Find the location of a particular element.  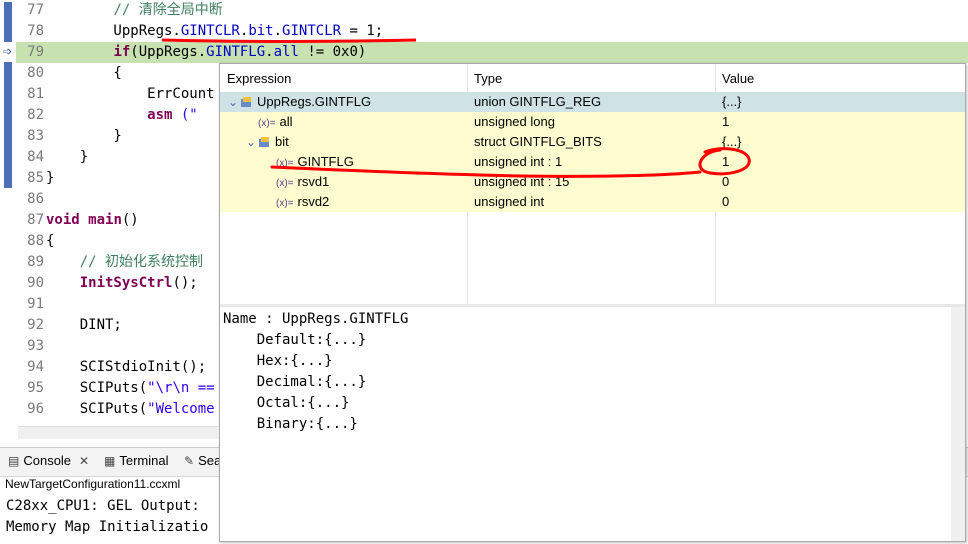

console-output-line: C28xx_CPU1: GEL Output: is located at coordinates (103, 506).